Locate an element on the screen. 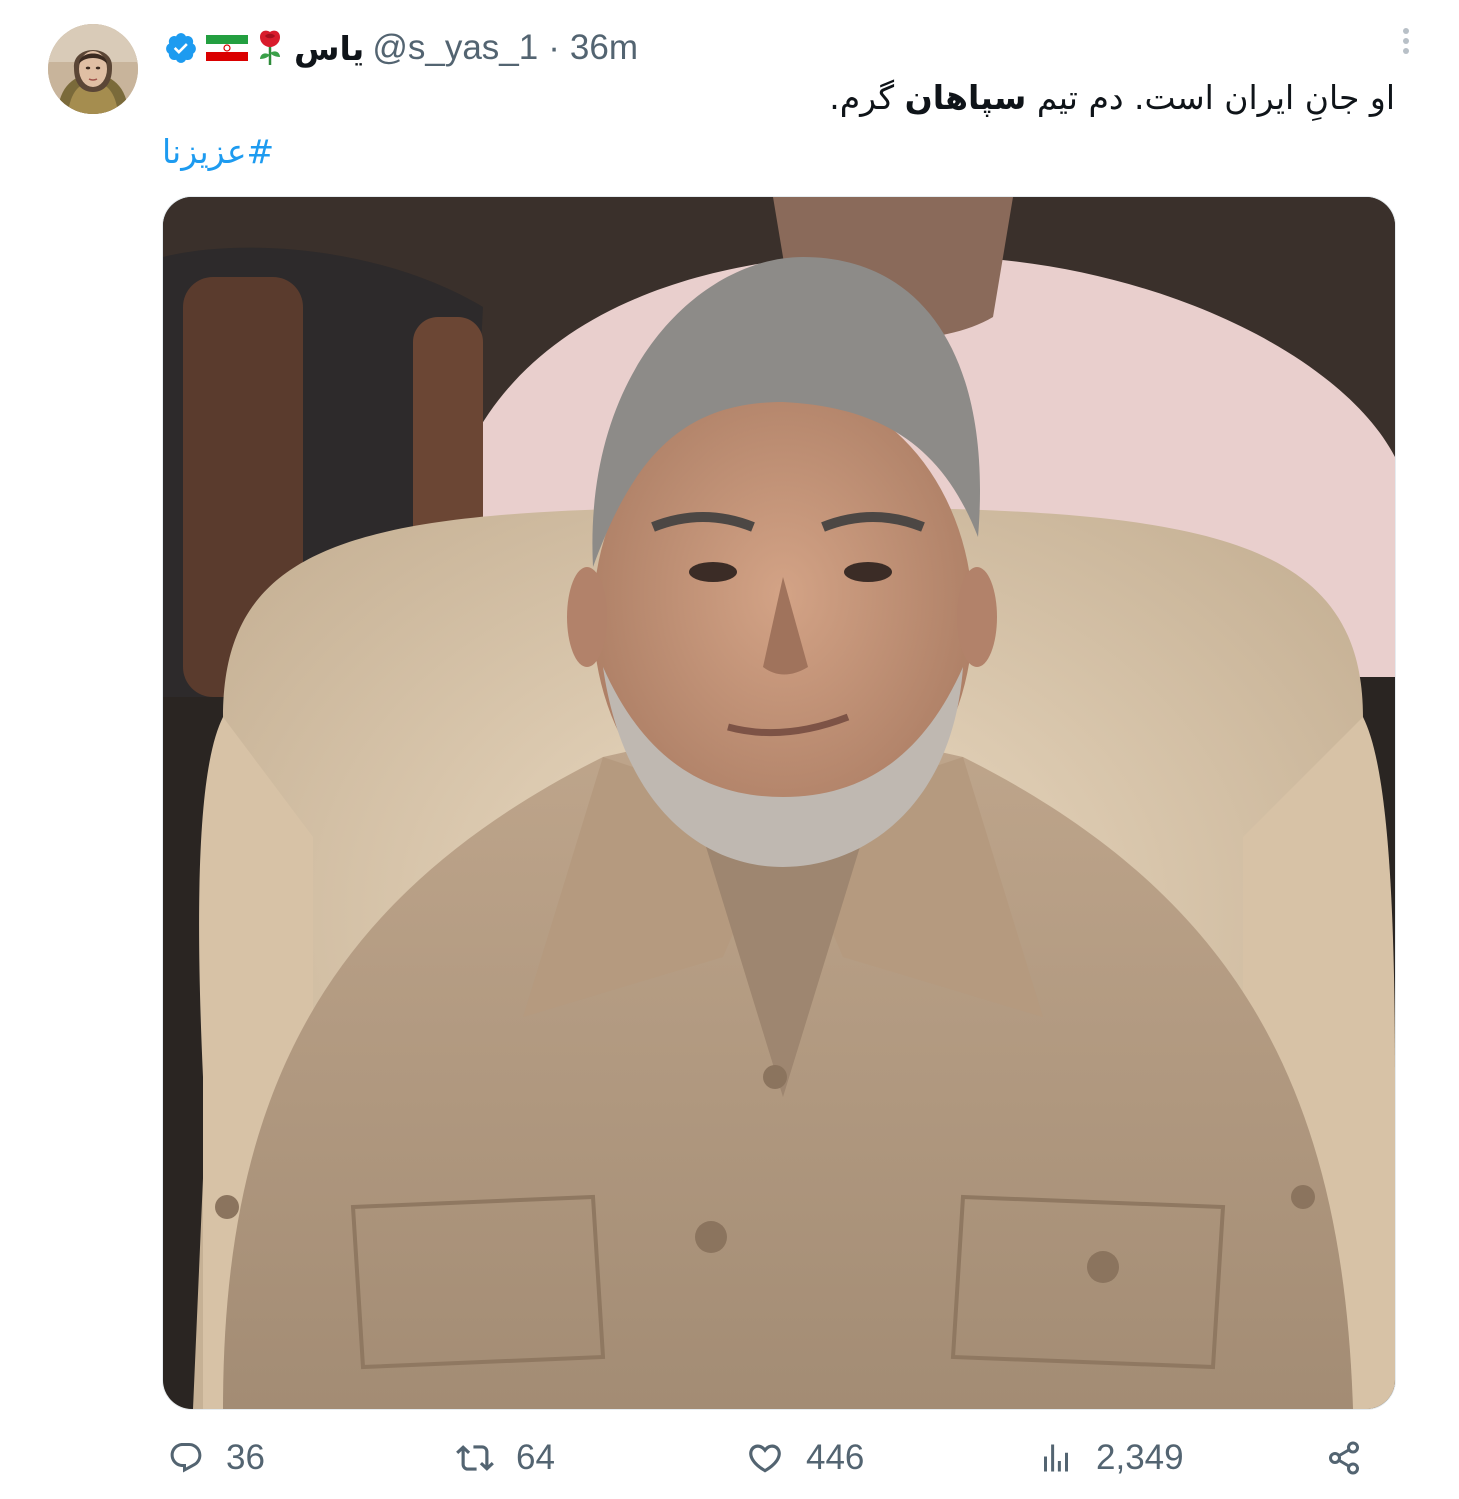  verified-badge-icon is located at coordinates (181, 48).